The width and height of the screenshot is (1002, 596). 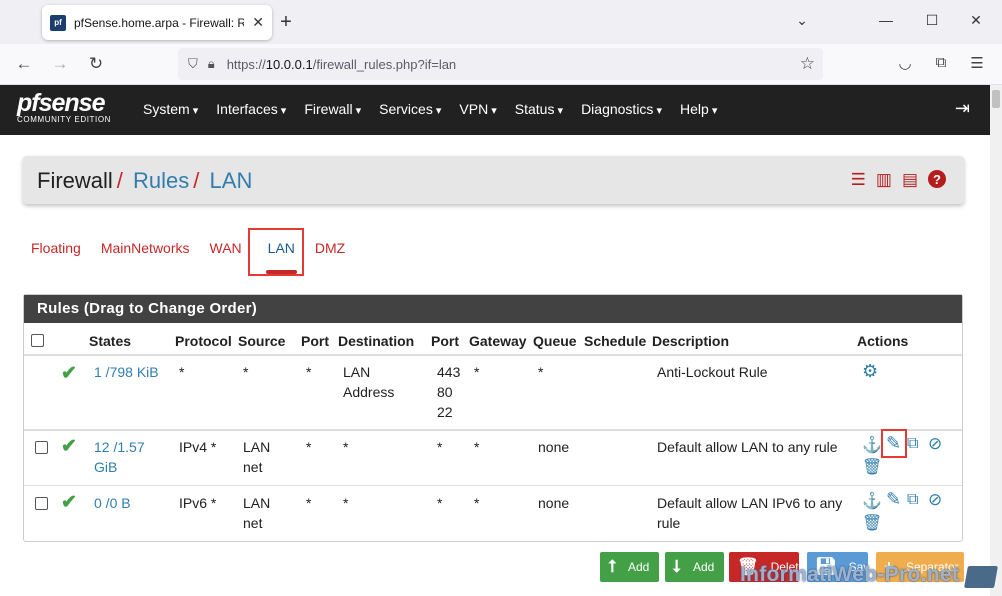 What do you see at coordinates (24, 64) in the screenshot?
I see `back-arrow-icon: ←` at bounding box center [24, 64].